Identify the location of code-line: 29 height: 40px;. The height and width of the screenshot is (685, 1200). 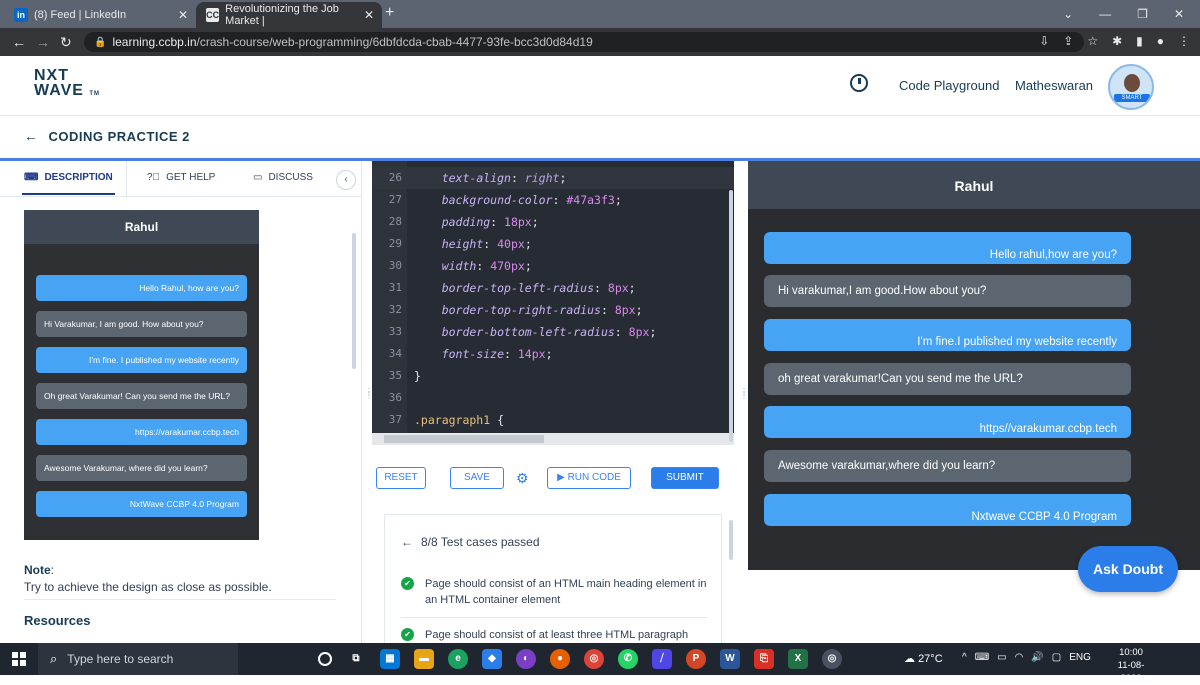
(553, 244).